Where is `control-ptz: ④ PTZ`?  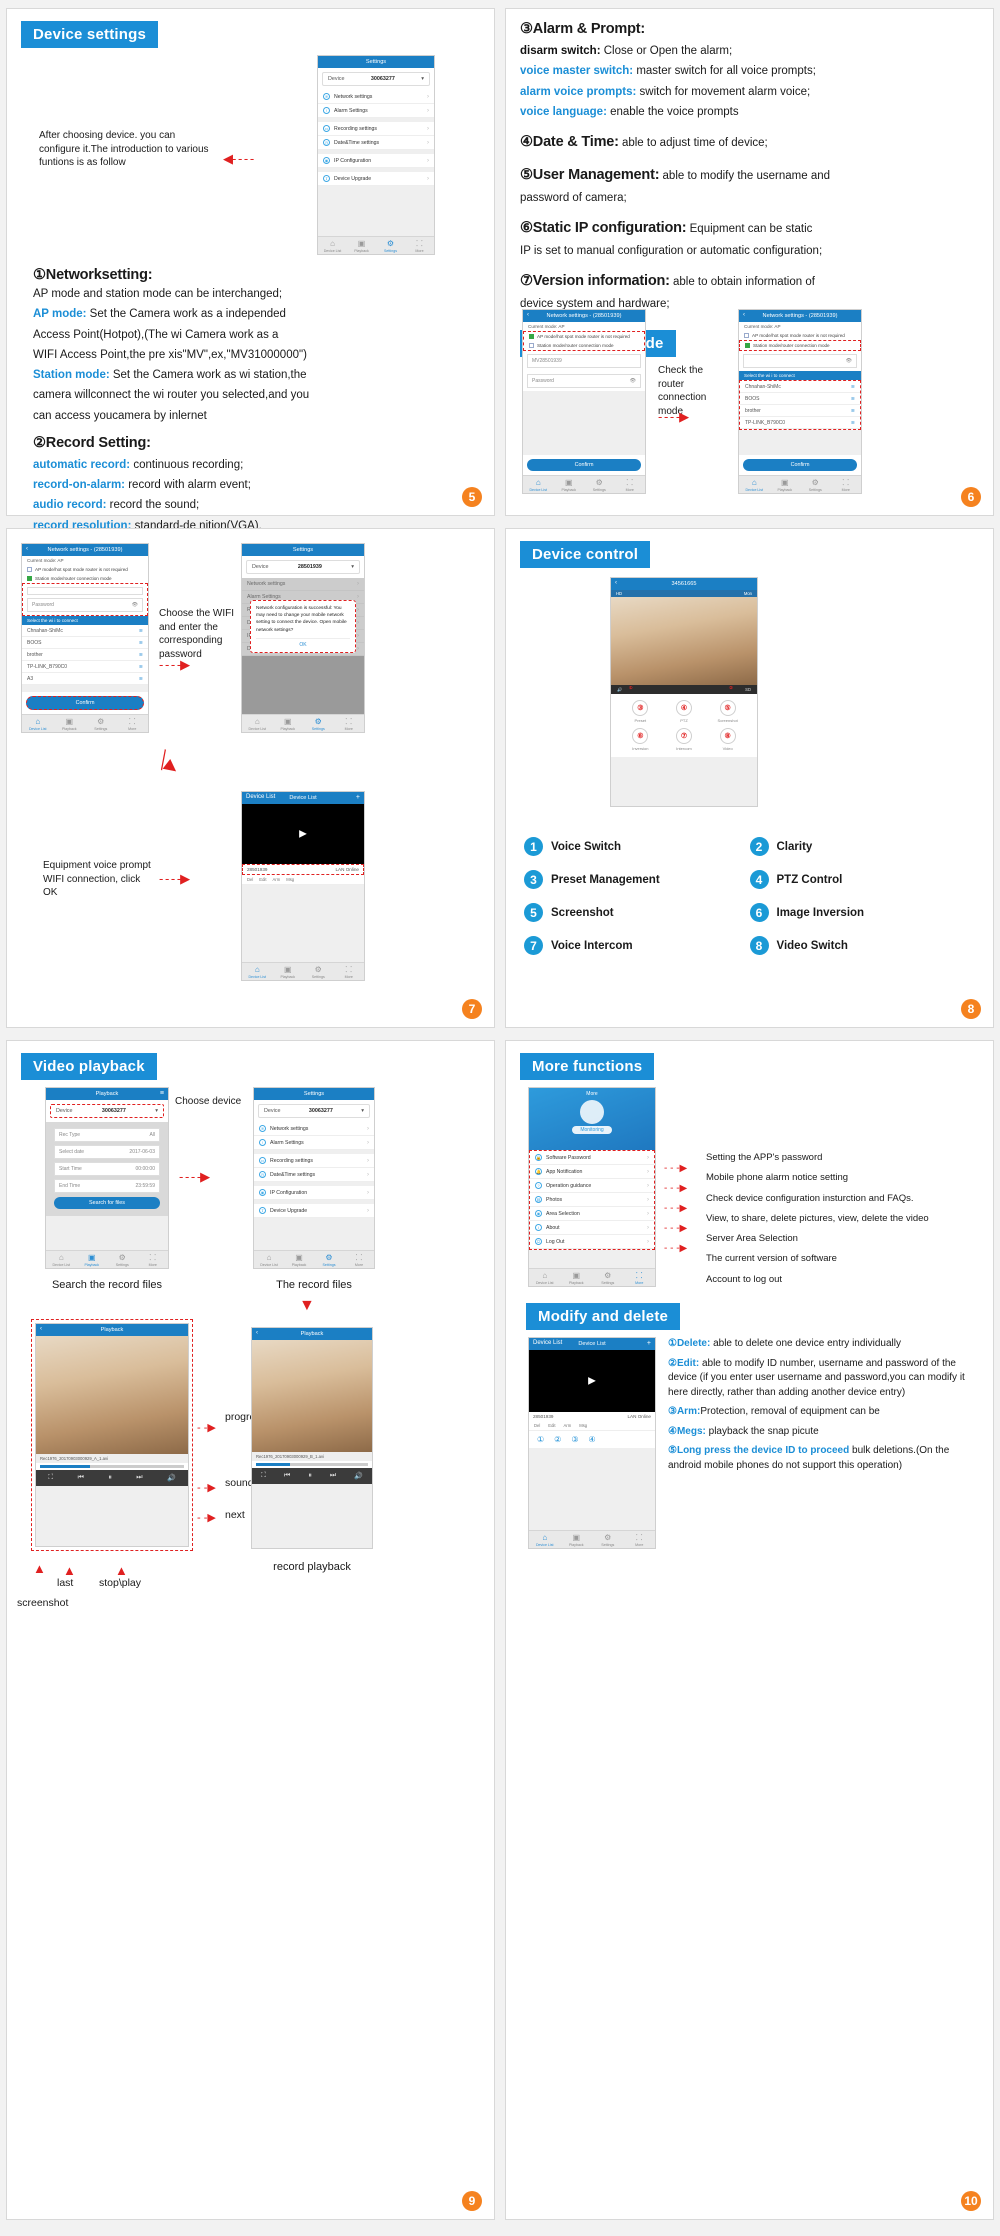
control-ptz: ④ PTZ is located at coordinates (684, 711).